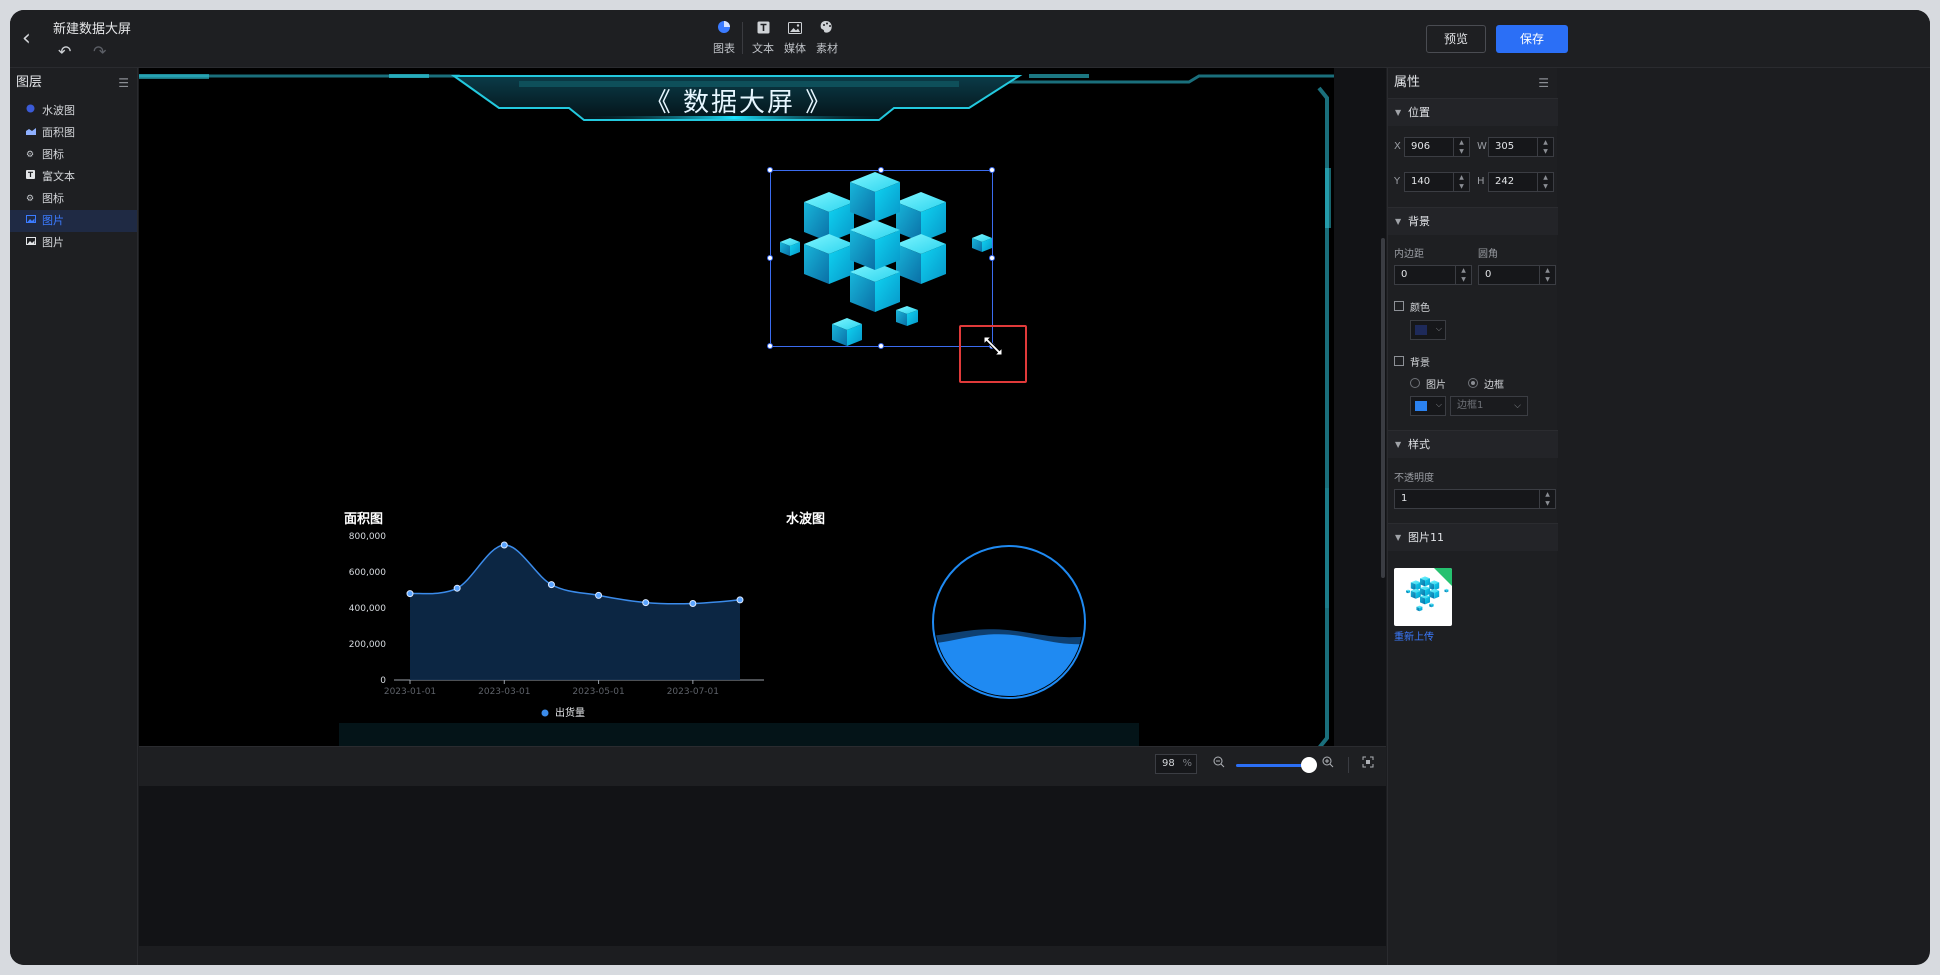 Image resolution: width=1940 pixels, height=975 pixels. What do you see at coordinates (1505, 181) in the screenshot?
I see `h-value: 242` at bounding box center [1505, 181].